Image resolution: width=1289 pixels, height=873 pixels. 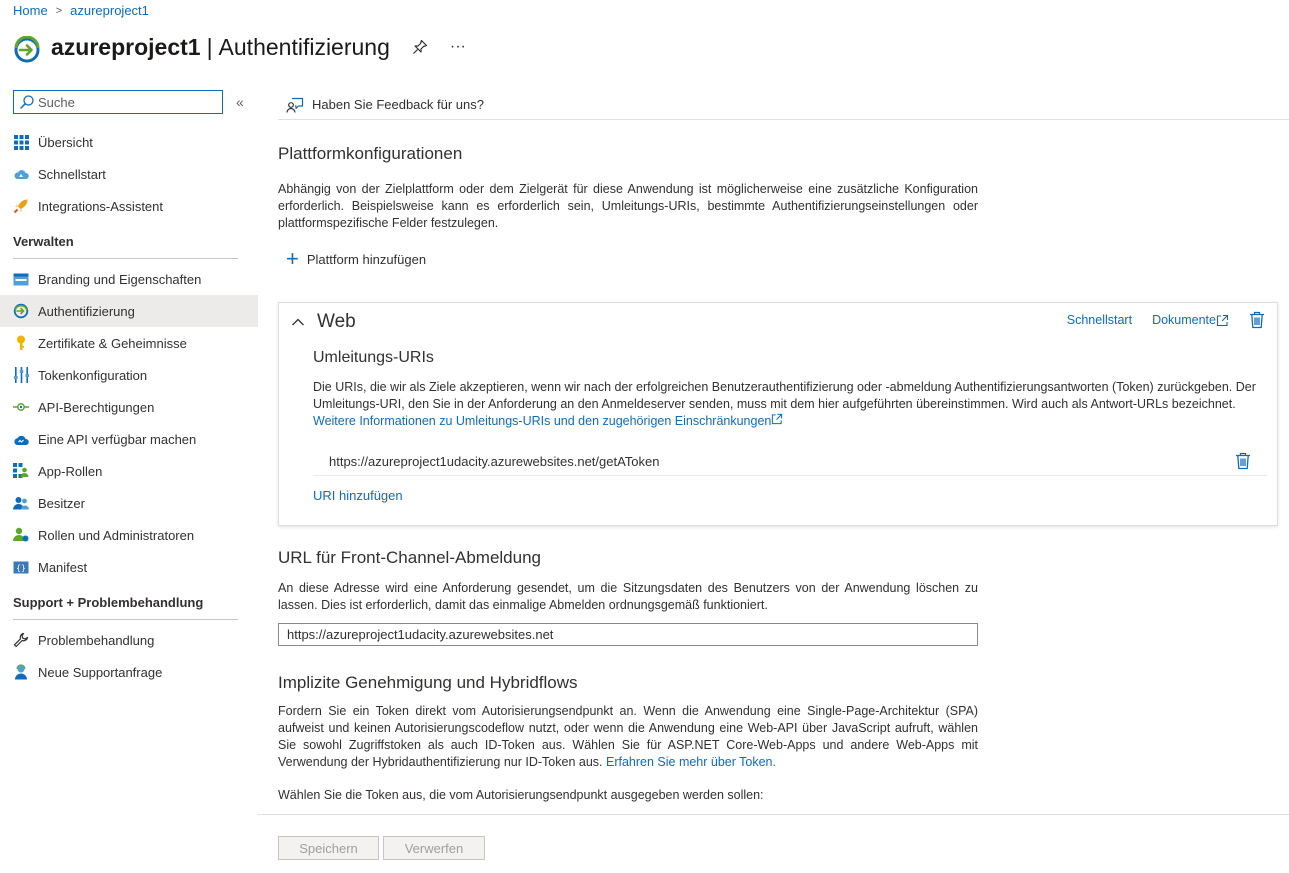 What do you see at coordinates (70, 471) in the screenshot?
I see `sidebar-item-label: App-Rollen` at bounding box center [70, 471].